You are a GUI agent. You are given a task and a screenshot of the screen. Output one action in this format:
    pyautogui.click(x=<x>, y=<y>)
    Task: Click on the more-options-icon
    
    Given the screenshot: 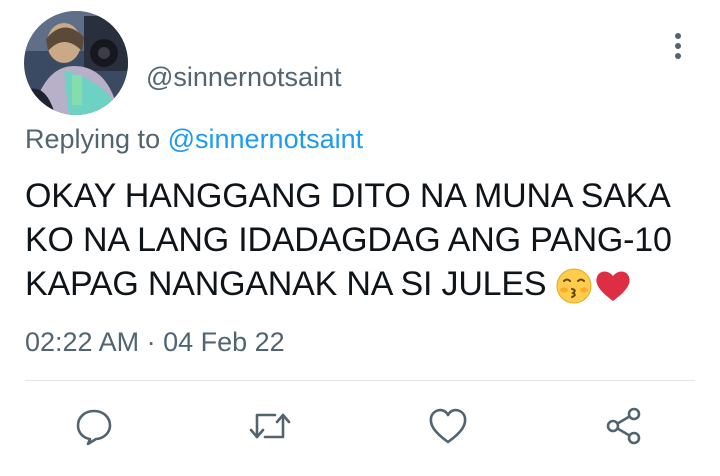 What is the action you would take?
    pyautogui.click(x=678, y=47)
    